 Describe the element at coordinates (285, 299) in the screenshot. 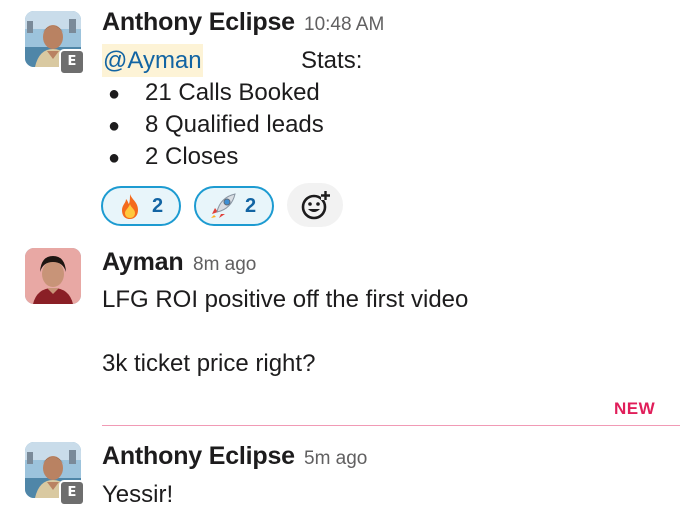

I see `message-text-line: LFG ROI positive off the first video` at that location.